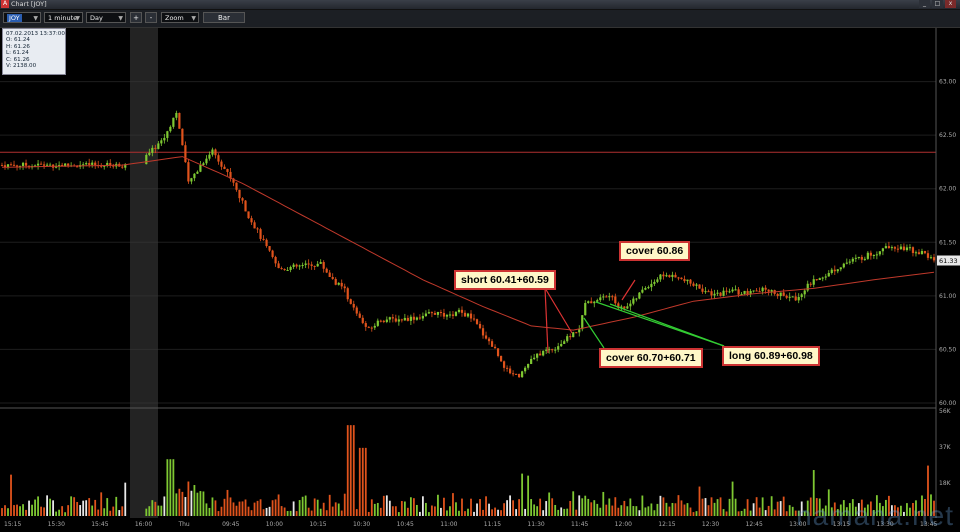  I want to click on zoom-in-button: +, so click(136, 17).